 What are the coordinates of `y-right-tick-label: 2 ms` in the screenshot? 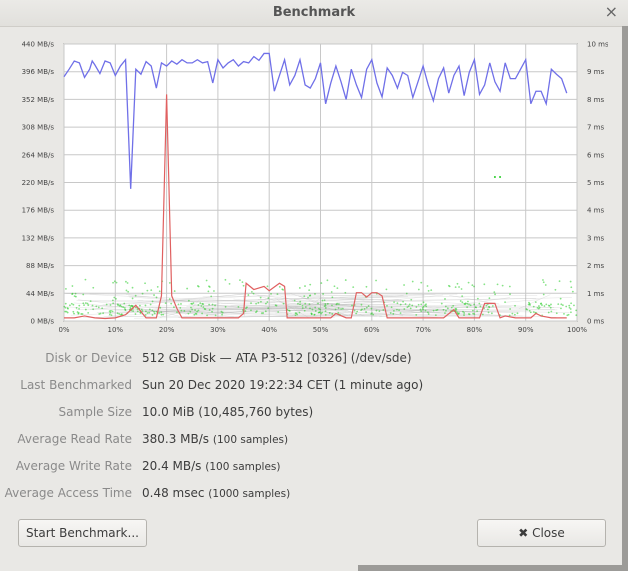 It's located at (595, 266).